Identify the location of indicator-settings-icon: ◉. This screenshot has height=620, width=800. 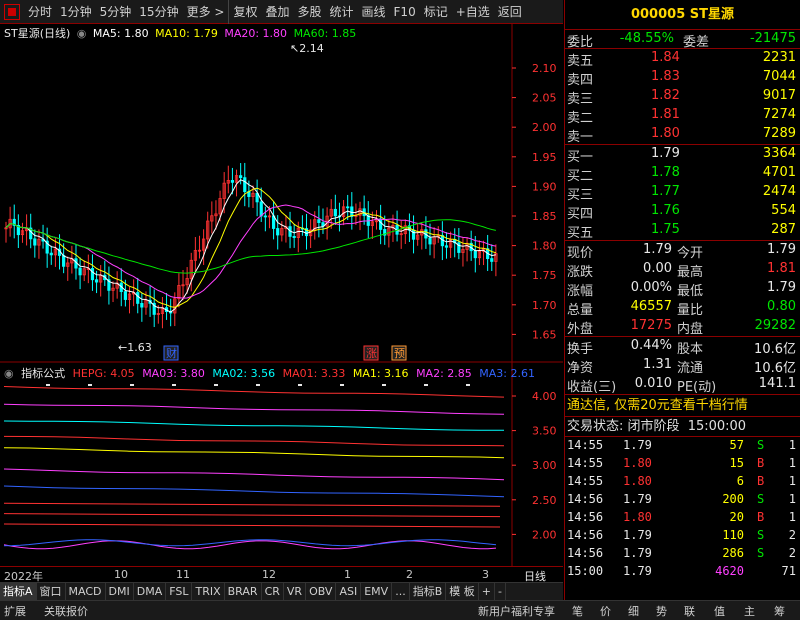
(9, 373).